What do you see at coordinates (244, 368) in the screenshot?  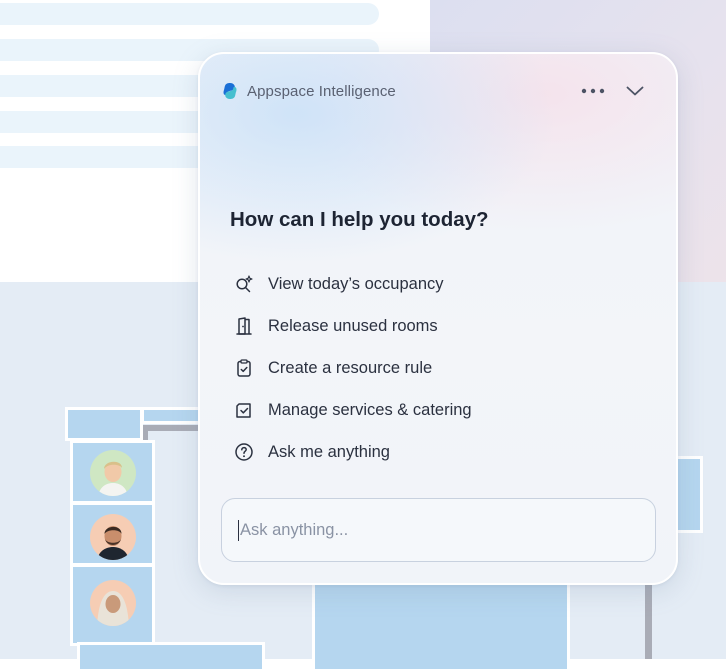 I see `clipboard-check-icon` at bounding box center [244, 368].